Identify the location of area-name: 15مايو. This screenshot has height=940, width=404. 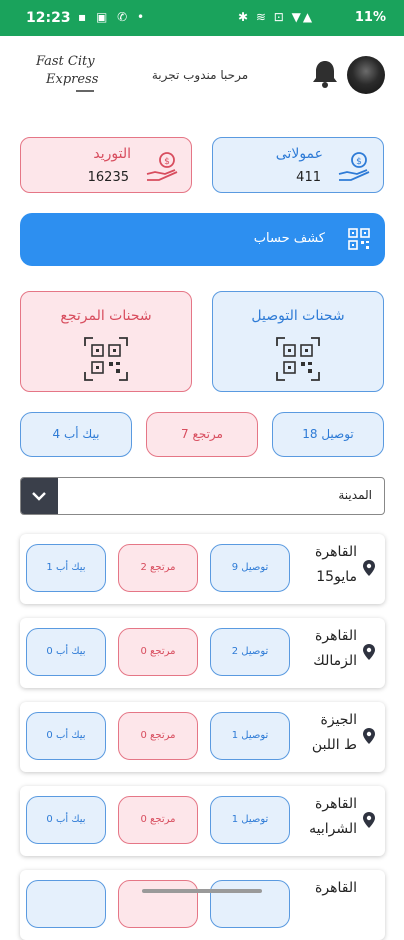
(336, 577).